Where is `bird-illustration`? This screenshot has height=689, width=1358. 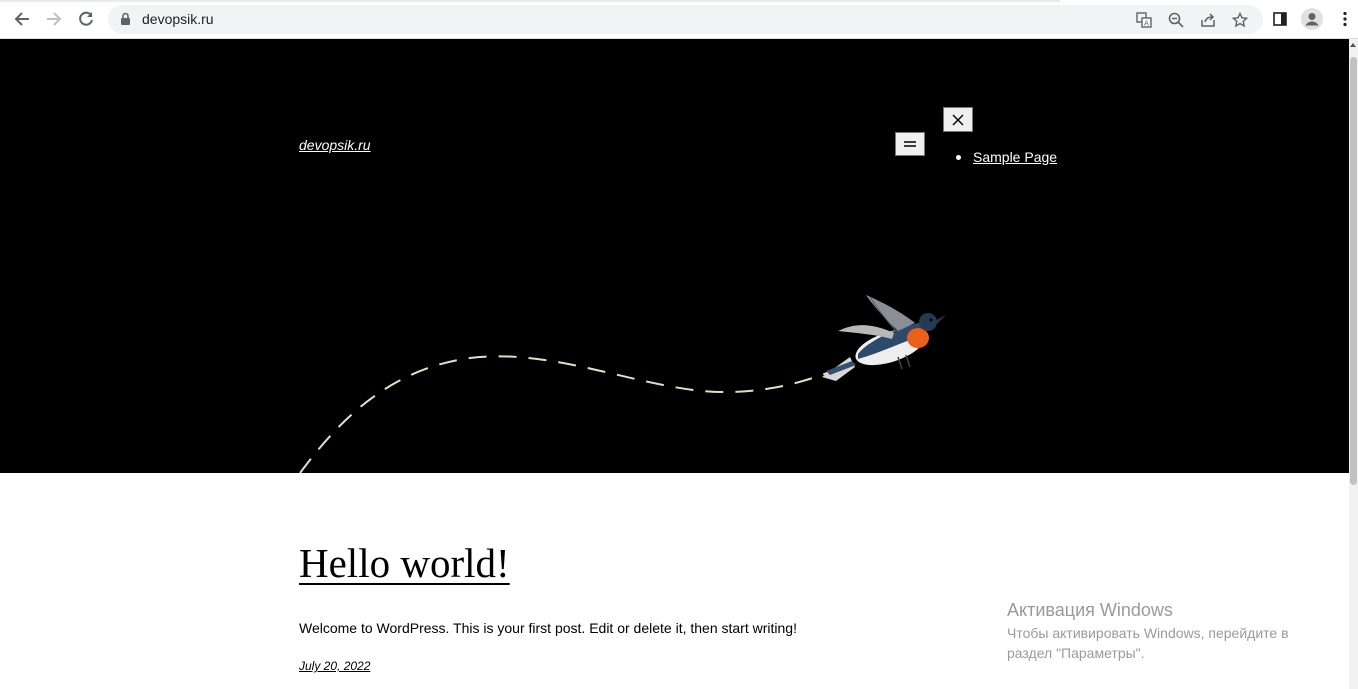
bird-illustration is located at coordinates (884, 338).